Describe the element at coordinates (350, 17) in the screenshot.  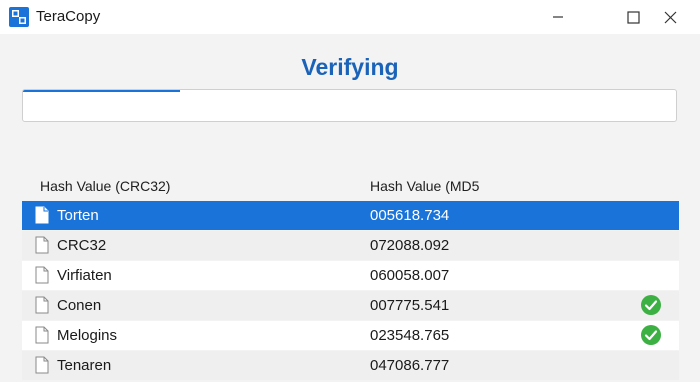
I see `title-bar: TeraCopy` at that location.